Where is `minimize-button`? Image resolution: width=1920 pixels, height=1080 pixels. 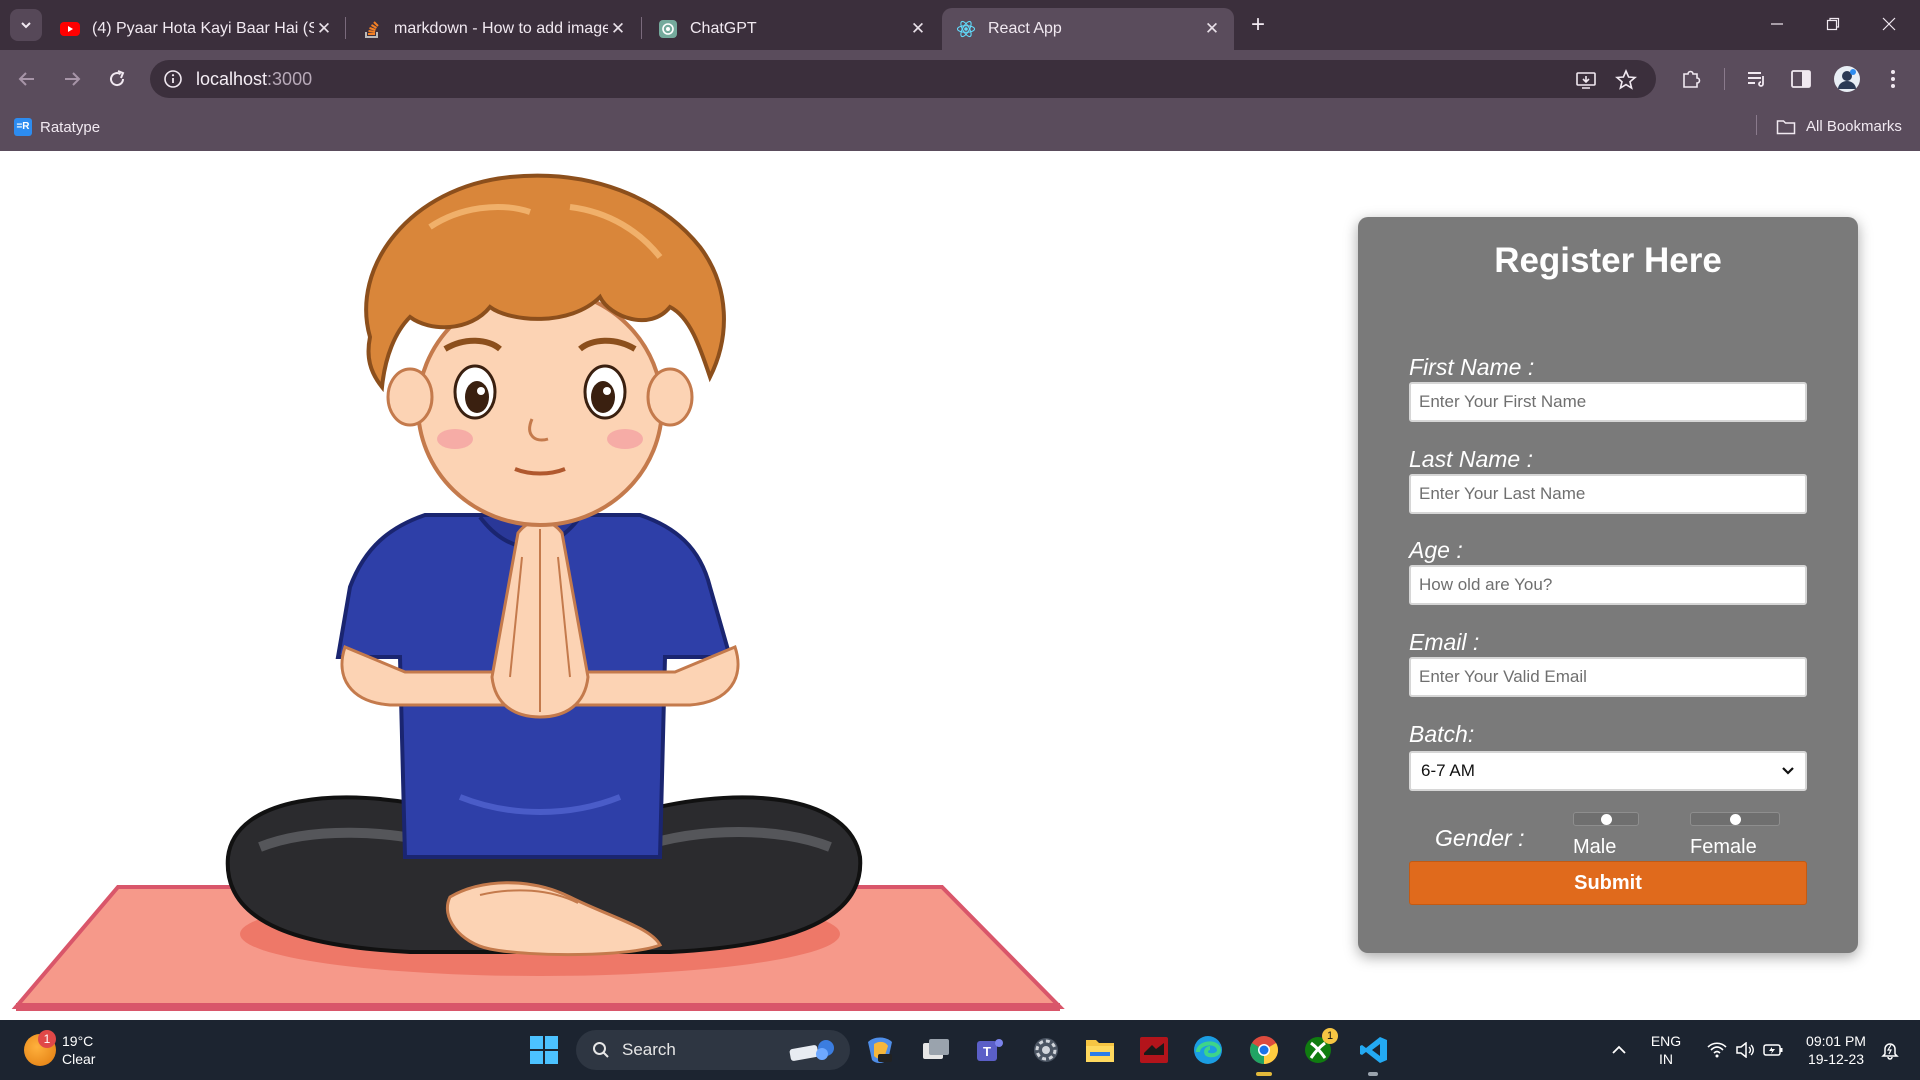 minimize-button is located at coordinates (1777, 24).